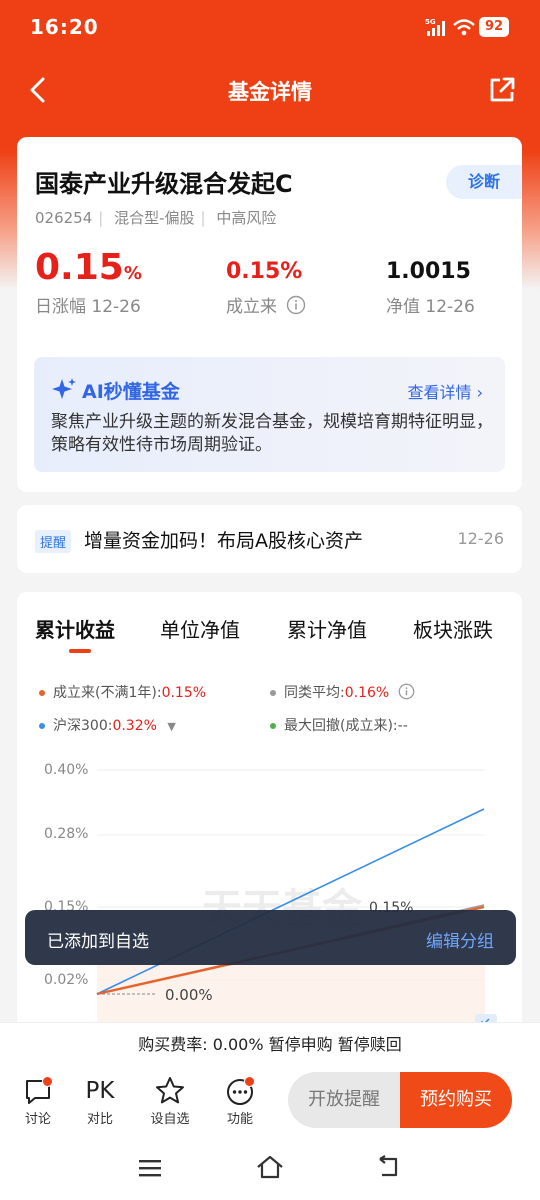 This screenshot has height=1200, width=540. Describe the element at coordinates (296, 305) in the screenshot. I see `info-icon` at that location.